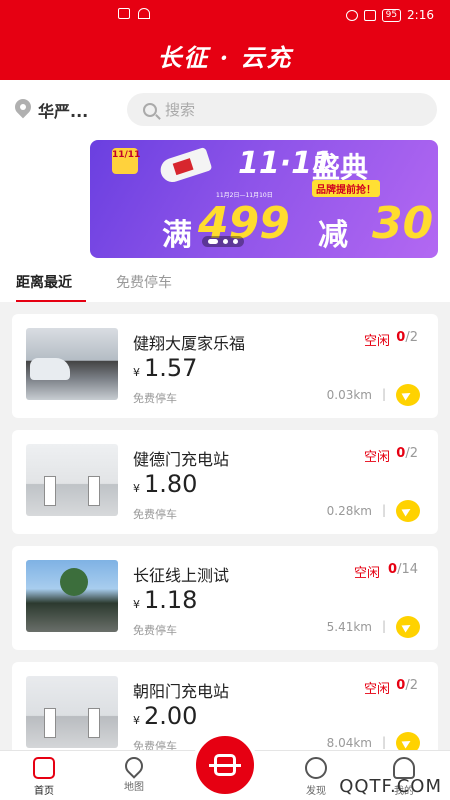 The height and width of the screenshot is (800, 450). What do you see at coordinates (144, 13) in the screenshot?
I see `wifi-icon` at bounding box center [144, 13].